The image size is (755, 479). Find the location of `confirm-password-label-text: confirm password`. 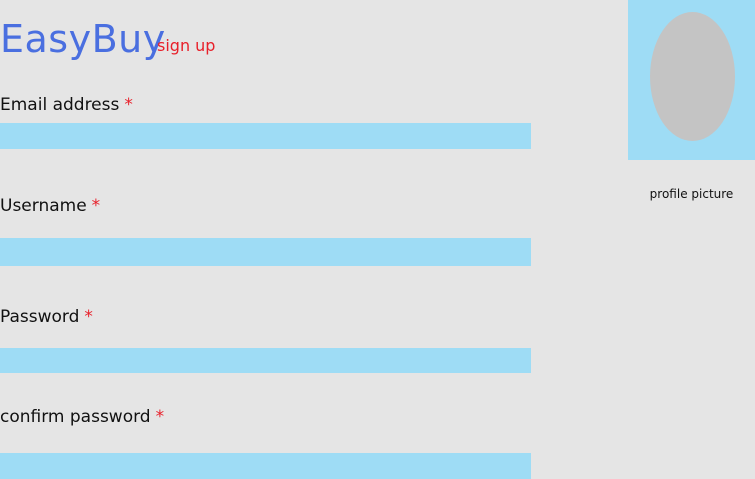

confirm-password-label-text: confirm password is located at coordinates (75, 417).